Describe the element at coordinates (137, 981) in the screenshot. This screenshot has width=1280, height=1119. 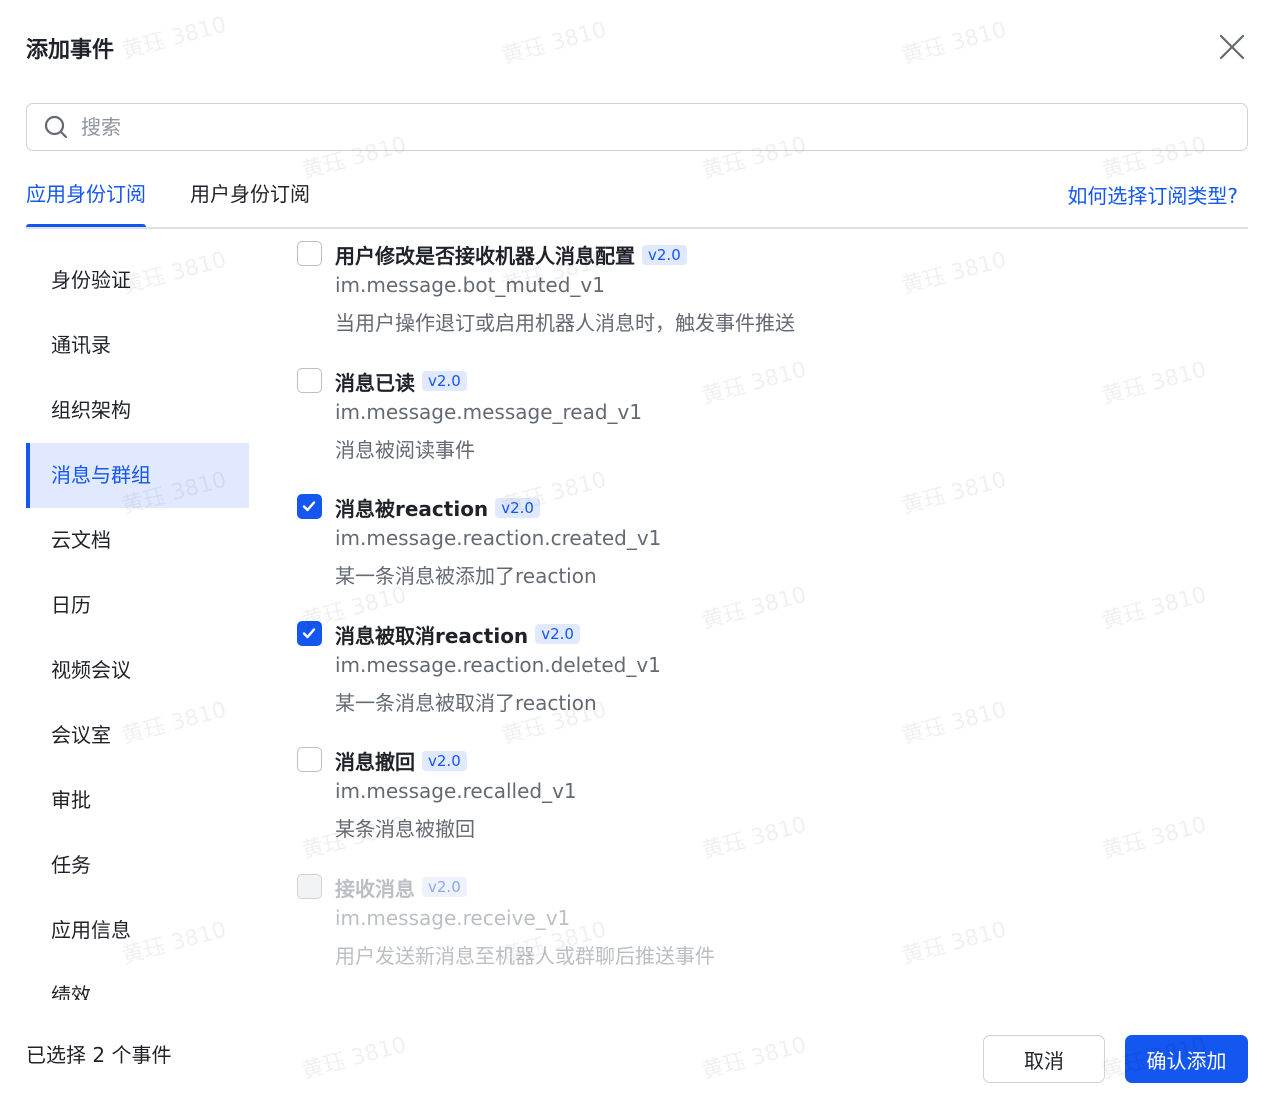
I see `sidebar-item: 绩效` at that location.